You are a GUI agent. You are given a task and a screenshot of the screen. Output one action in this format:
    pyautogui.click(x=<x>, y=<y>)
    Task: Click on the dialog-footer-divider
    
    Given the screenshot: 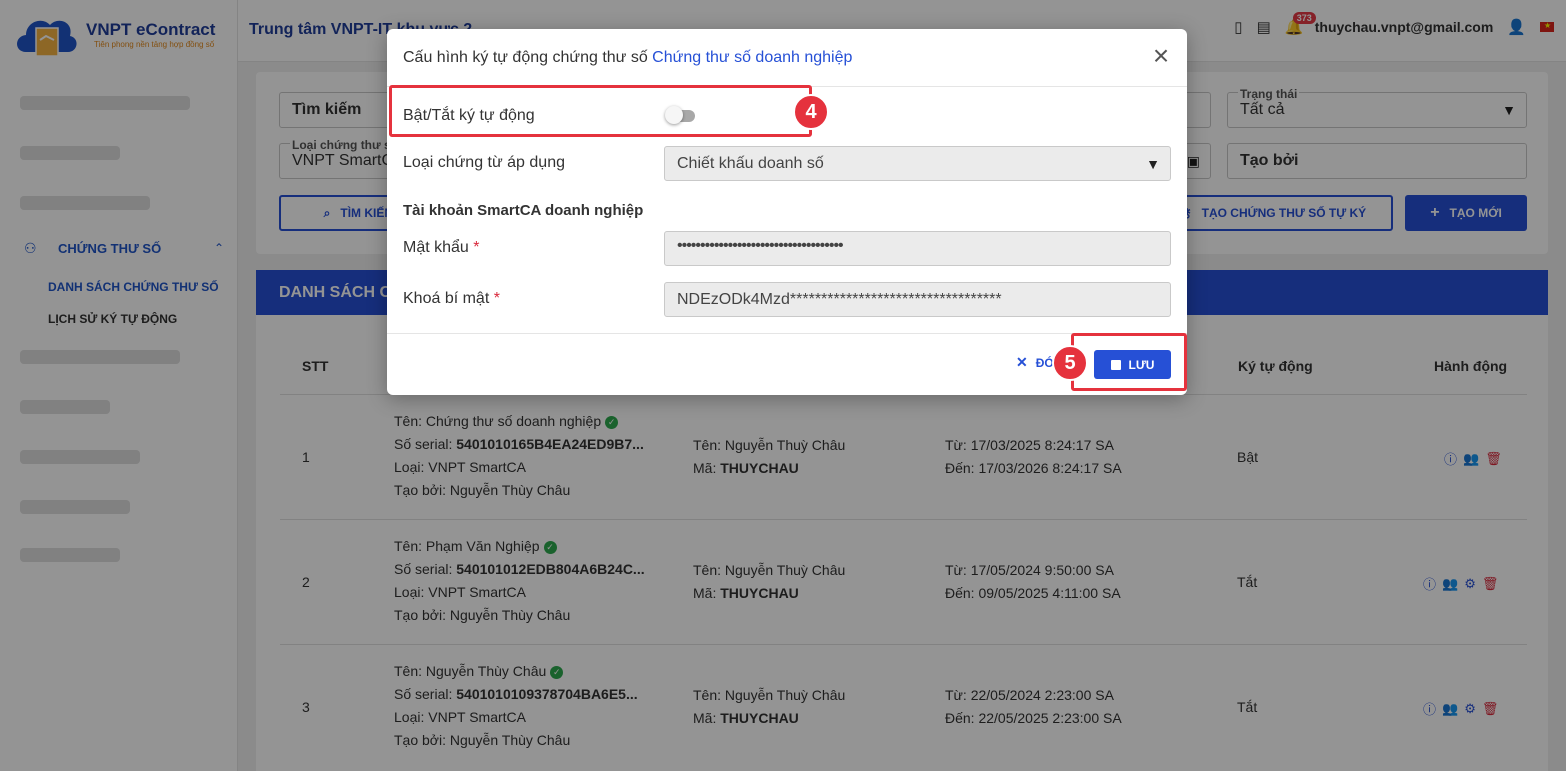 What is the action you would take?
    pyautogui.click(x=787, y=333)
    